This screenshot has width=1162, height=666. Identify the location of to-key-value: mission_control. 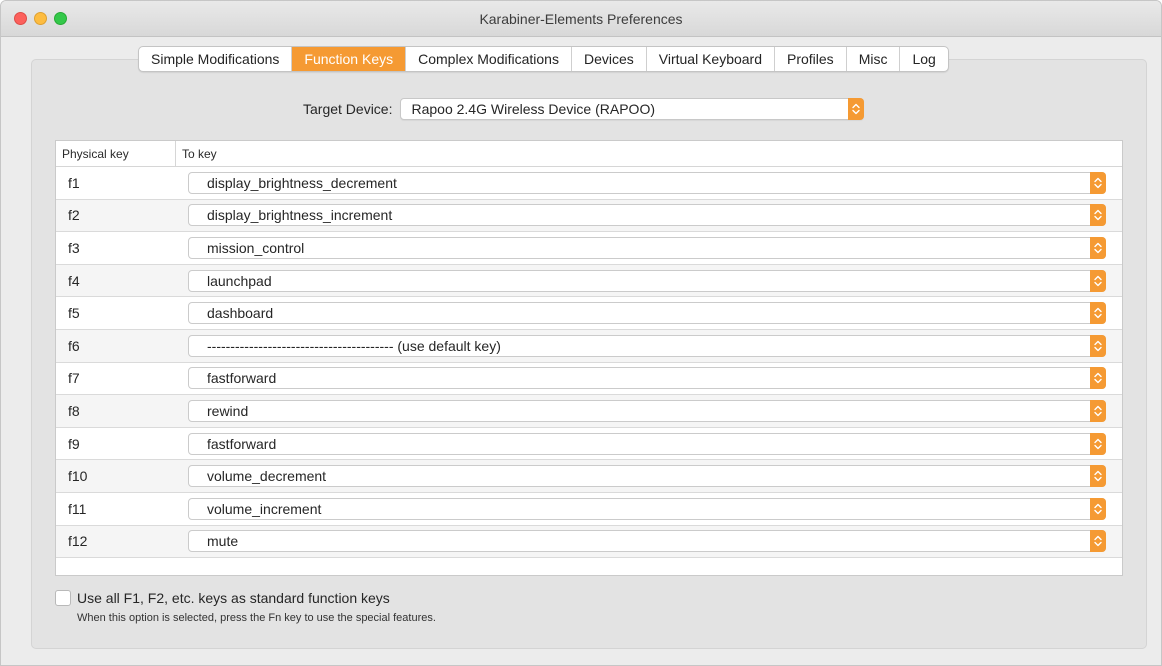
(256, 247).